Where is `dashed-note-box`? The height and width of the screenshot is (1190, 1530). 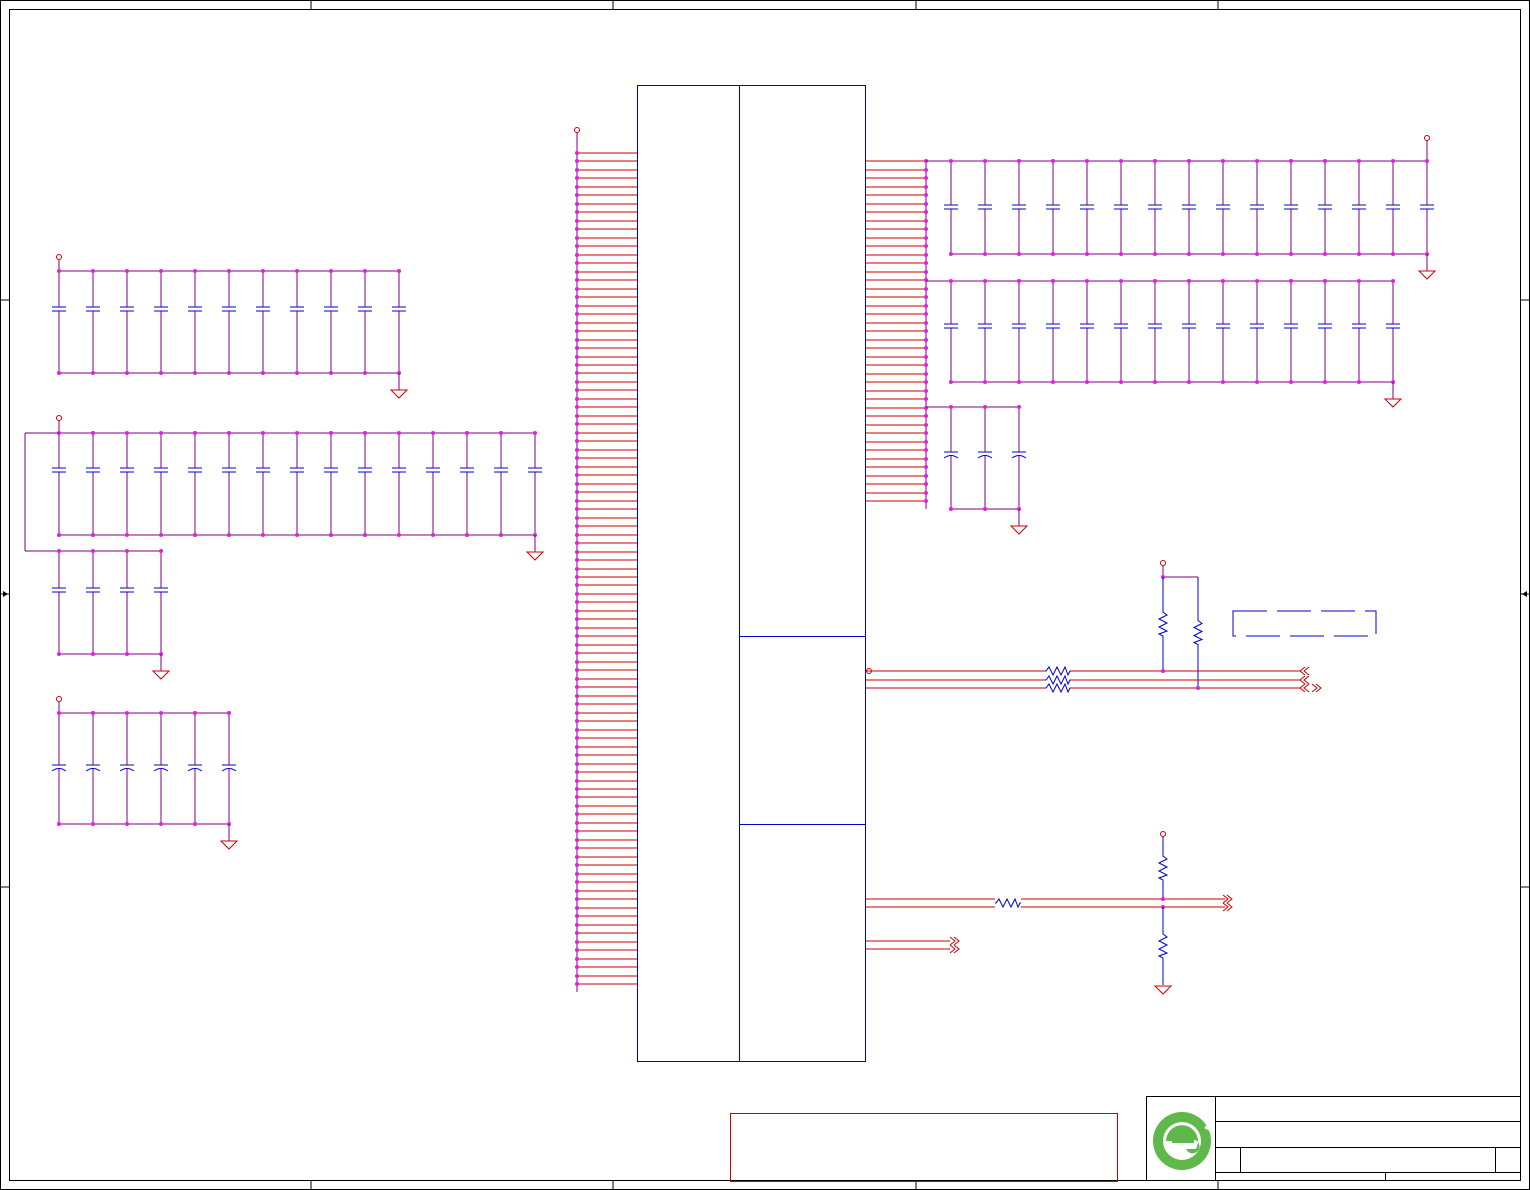 dashed-note-box is located at coordinates (1304, 623).